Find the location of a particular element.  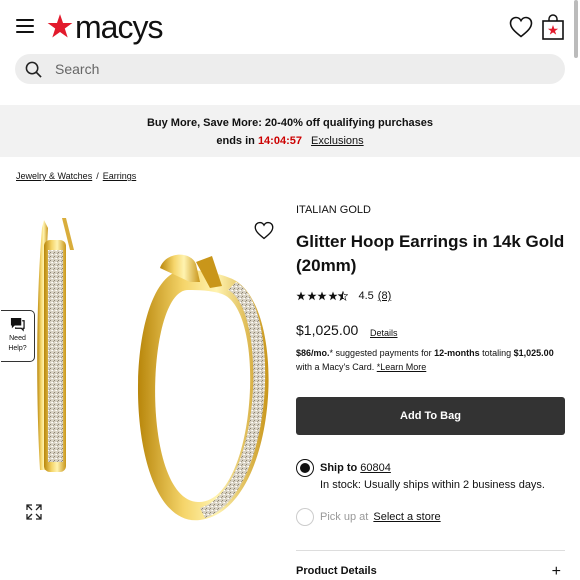

plus-icon: + is located at coordinates (556, 571).